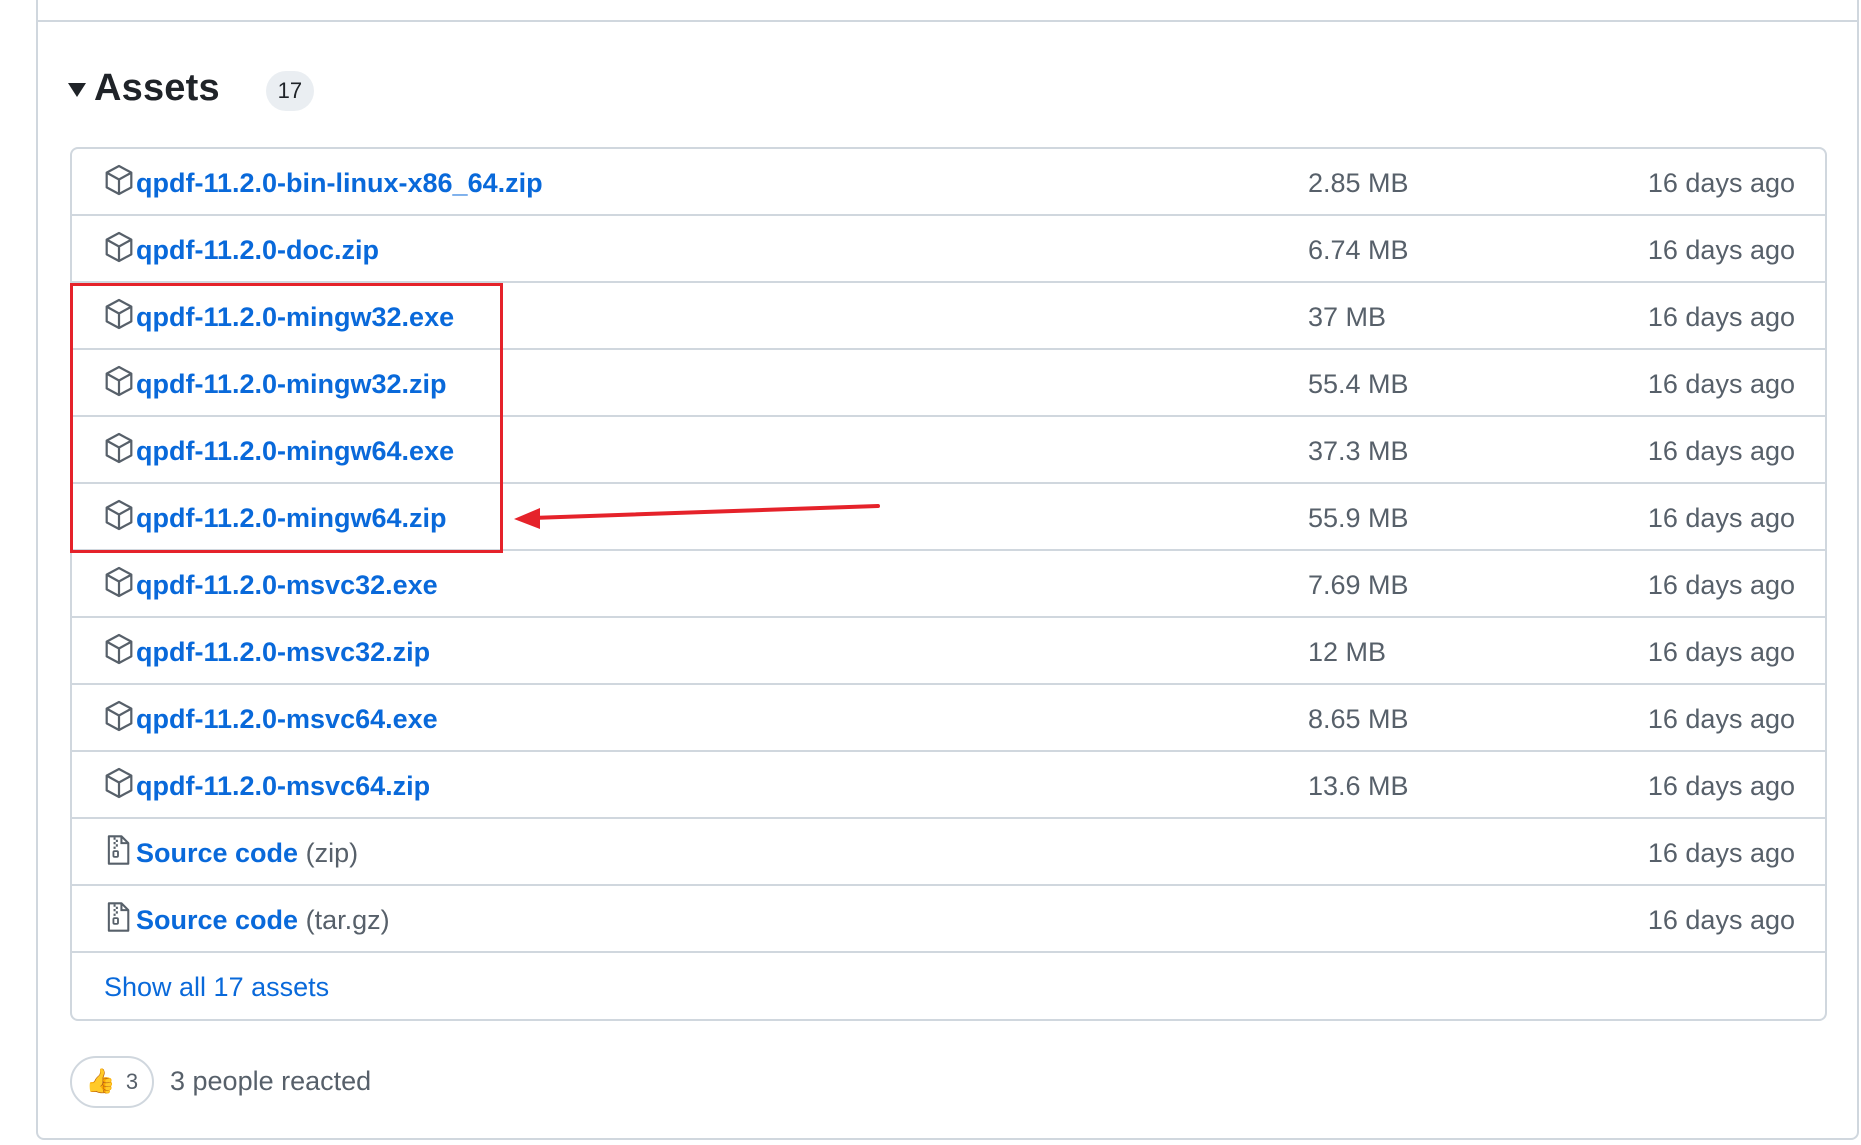 The image size is (1861, 1145). What do you see at coordinates (283, 652) in the screenshot?
I see `asset-download-link: qpdf-11.2.0-msvc32.zip` at bounding box center [283, 652].